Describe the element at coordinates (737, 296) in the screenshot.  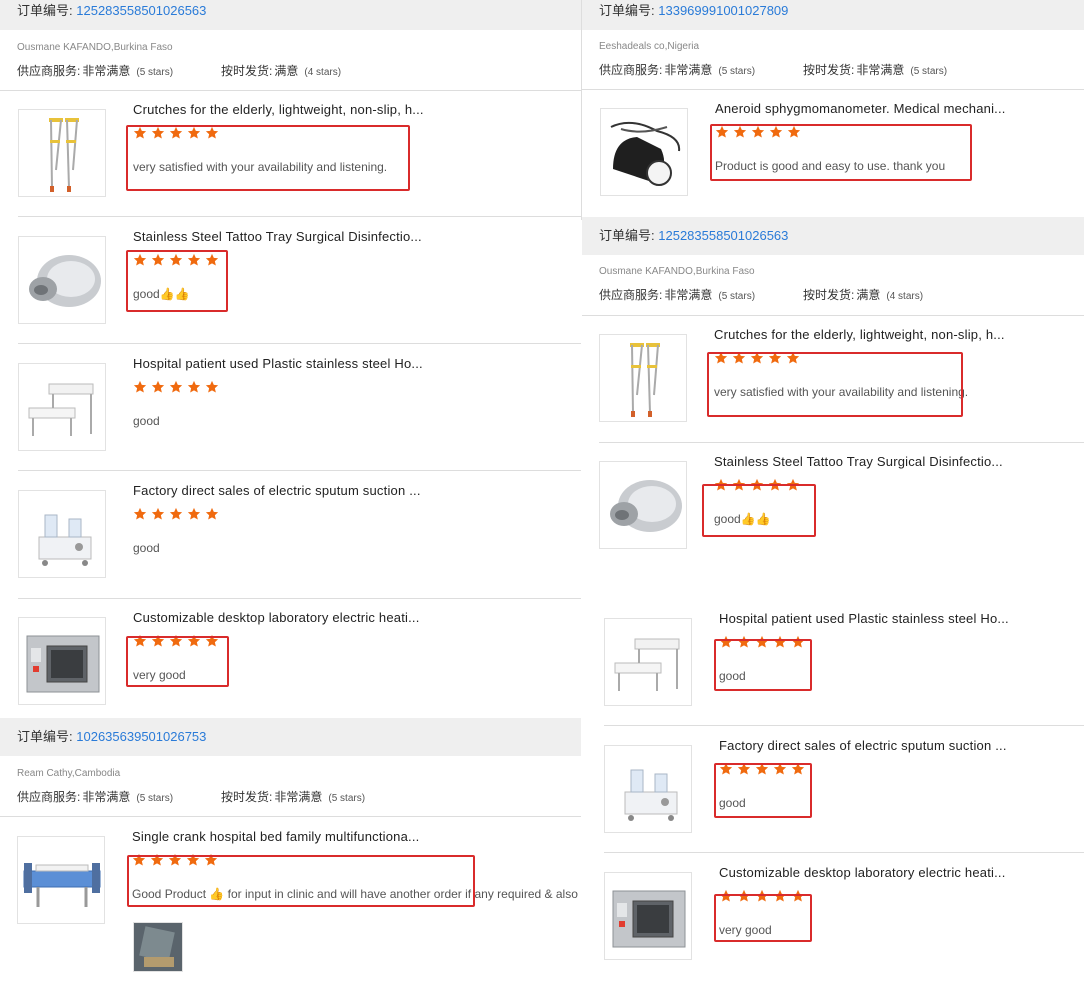
I see `supplier-service-stars: (5 stars)` at that location.